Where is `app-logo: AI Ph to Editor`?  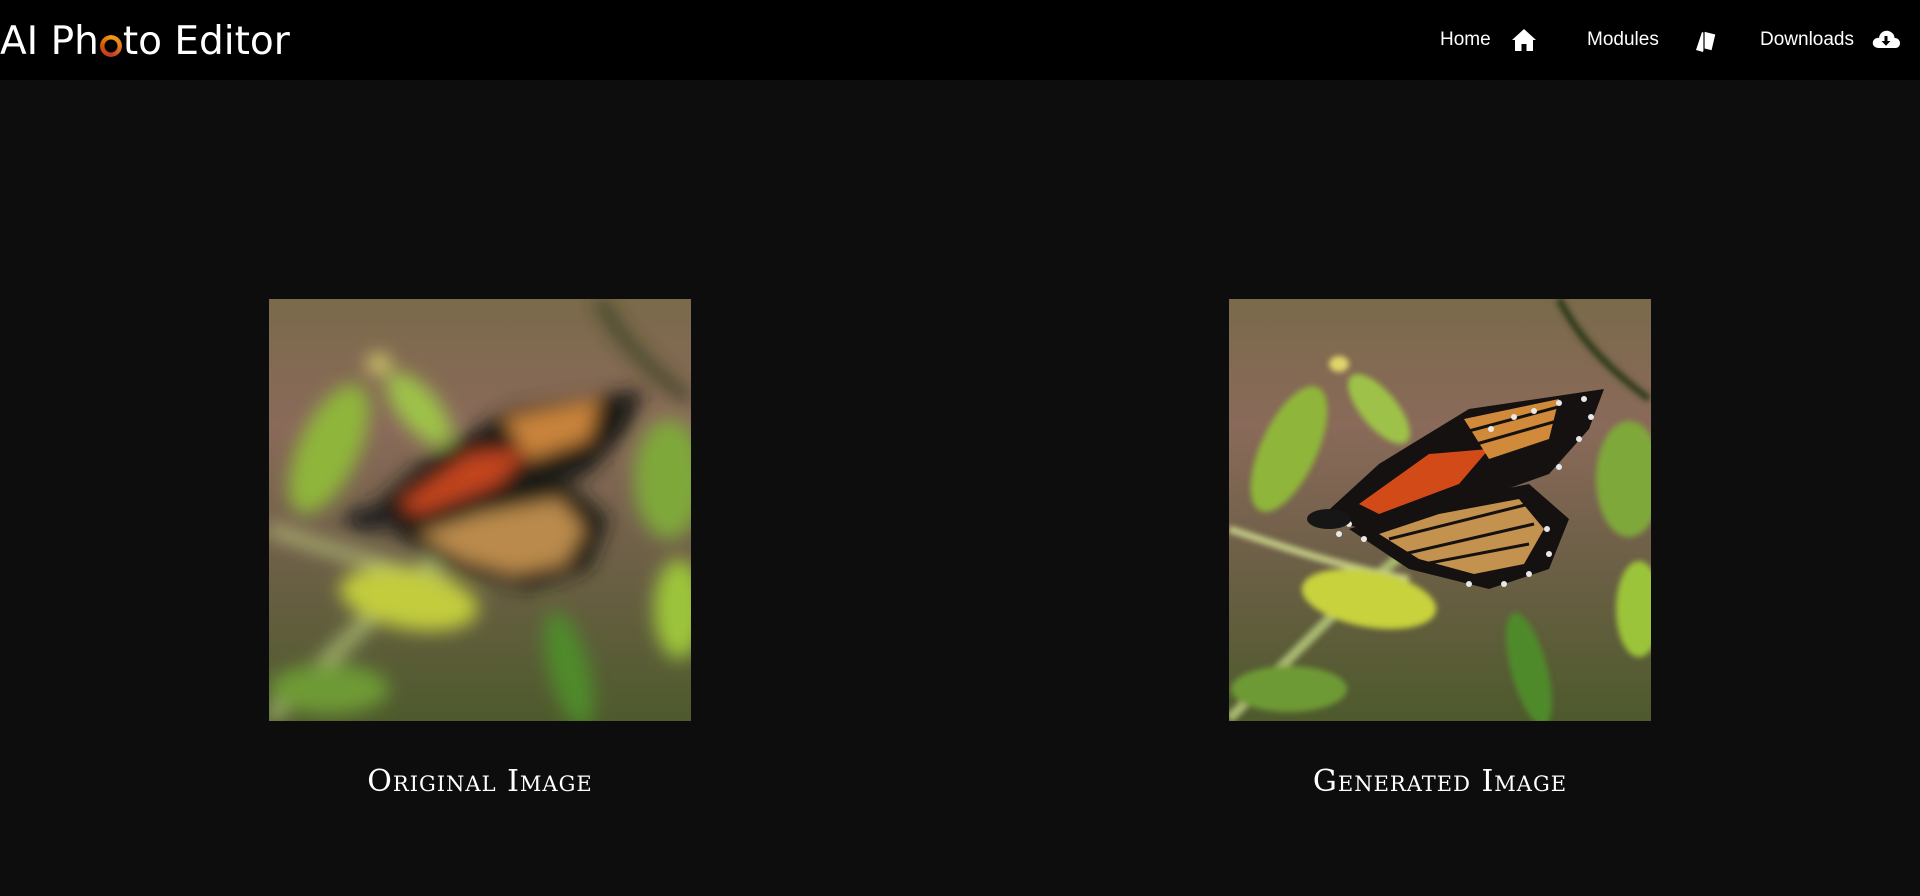
app-logo: AI Ph to Editor is located at coordinates (145, 42).